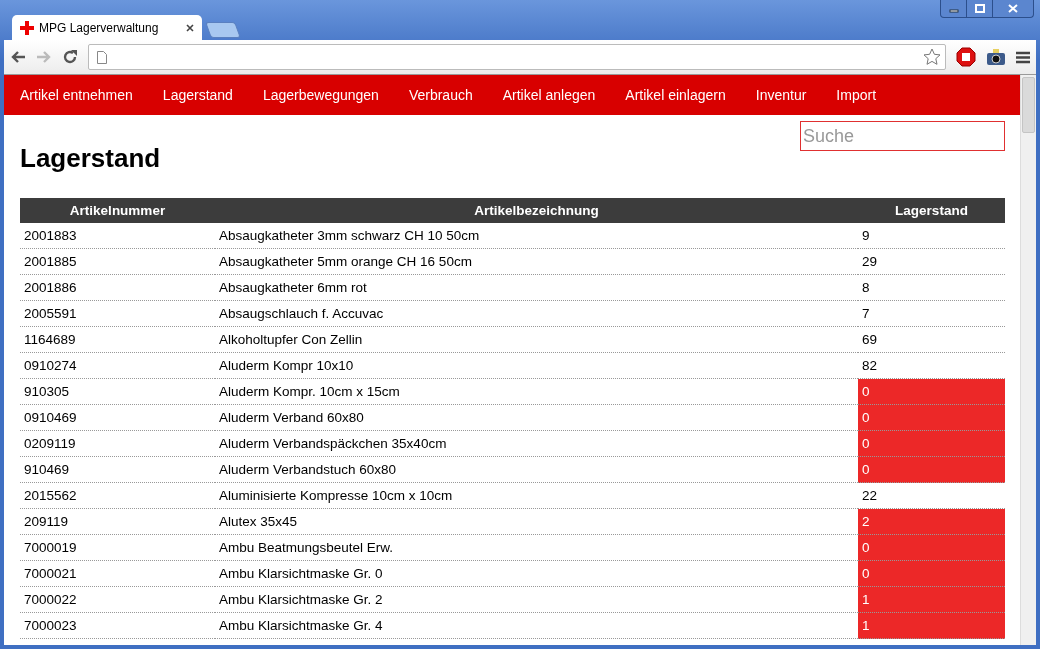 The height and width of the screenshot is (649, 1040). What do you see at coordinates (84, 95) in the screenshot?
I see `nav-link: Artikel entnehmen` at bounding box center [84, 95].